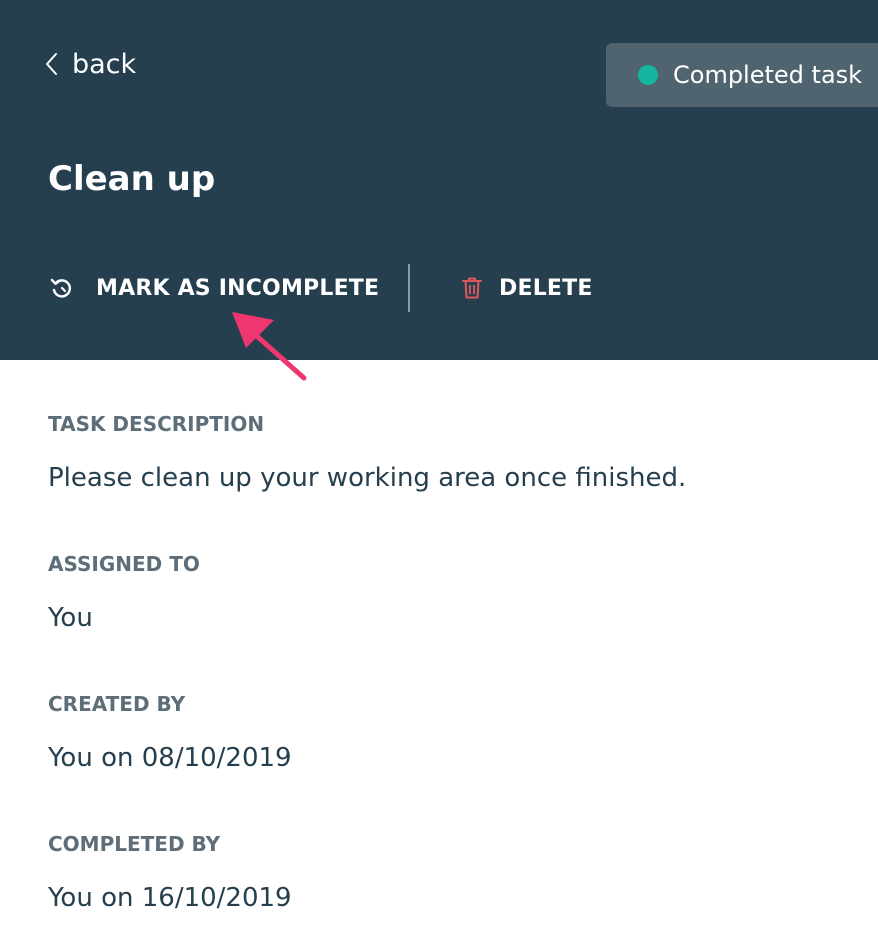  I want to click on mark-incomplete-button: MARK AS INCOMPLETE, so click(213, 288).